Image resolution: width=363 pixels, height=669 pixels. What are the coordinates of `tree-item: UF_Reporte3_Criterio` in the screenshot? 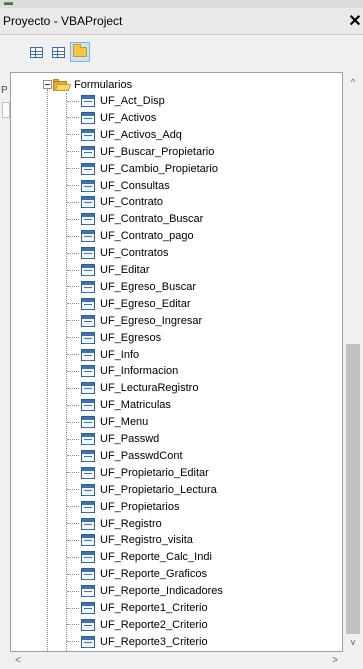 It's located at (137, 642).